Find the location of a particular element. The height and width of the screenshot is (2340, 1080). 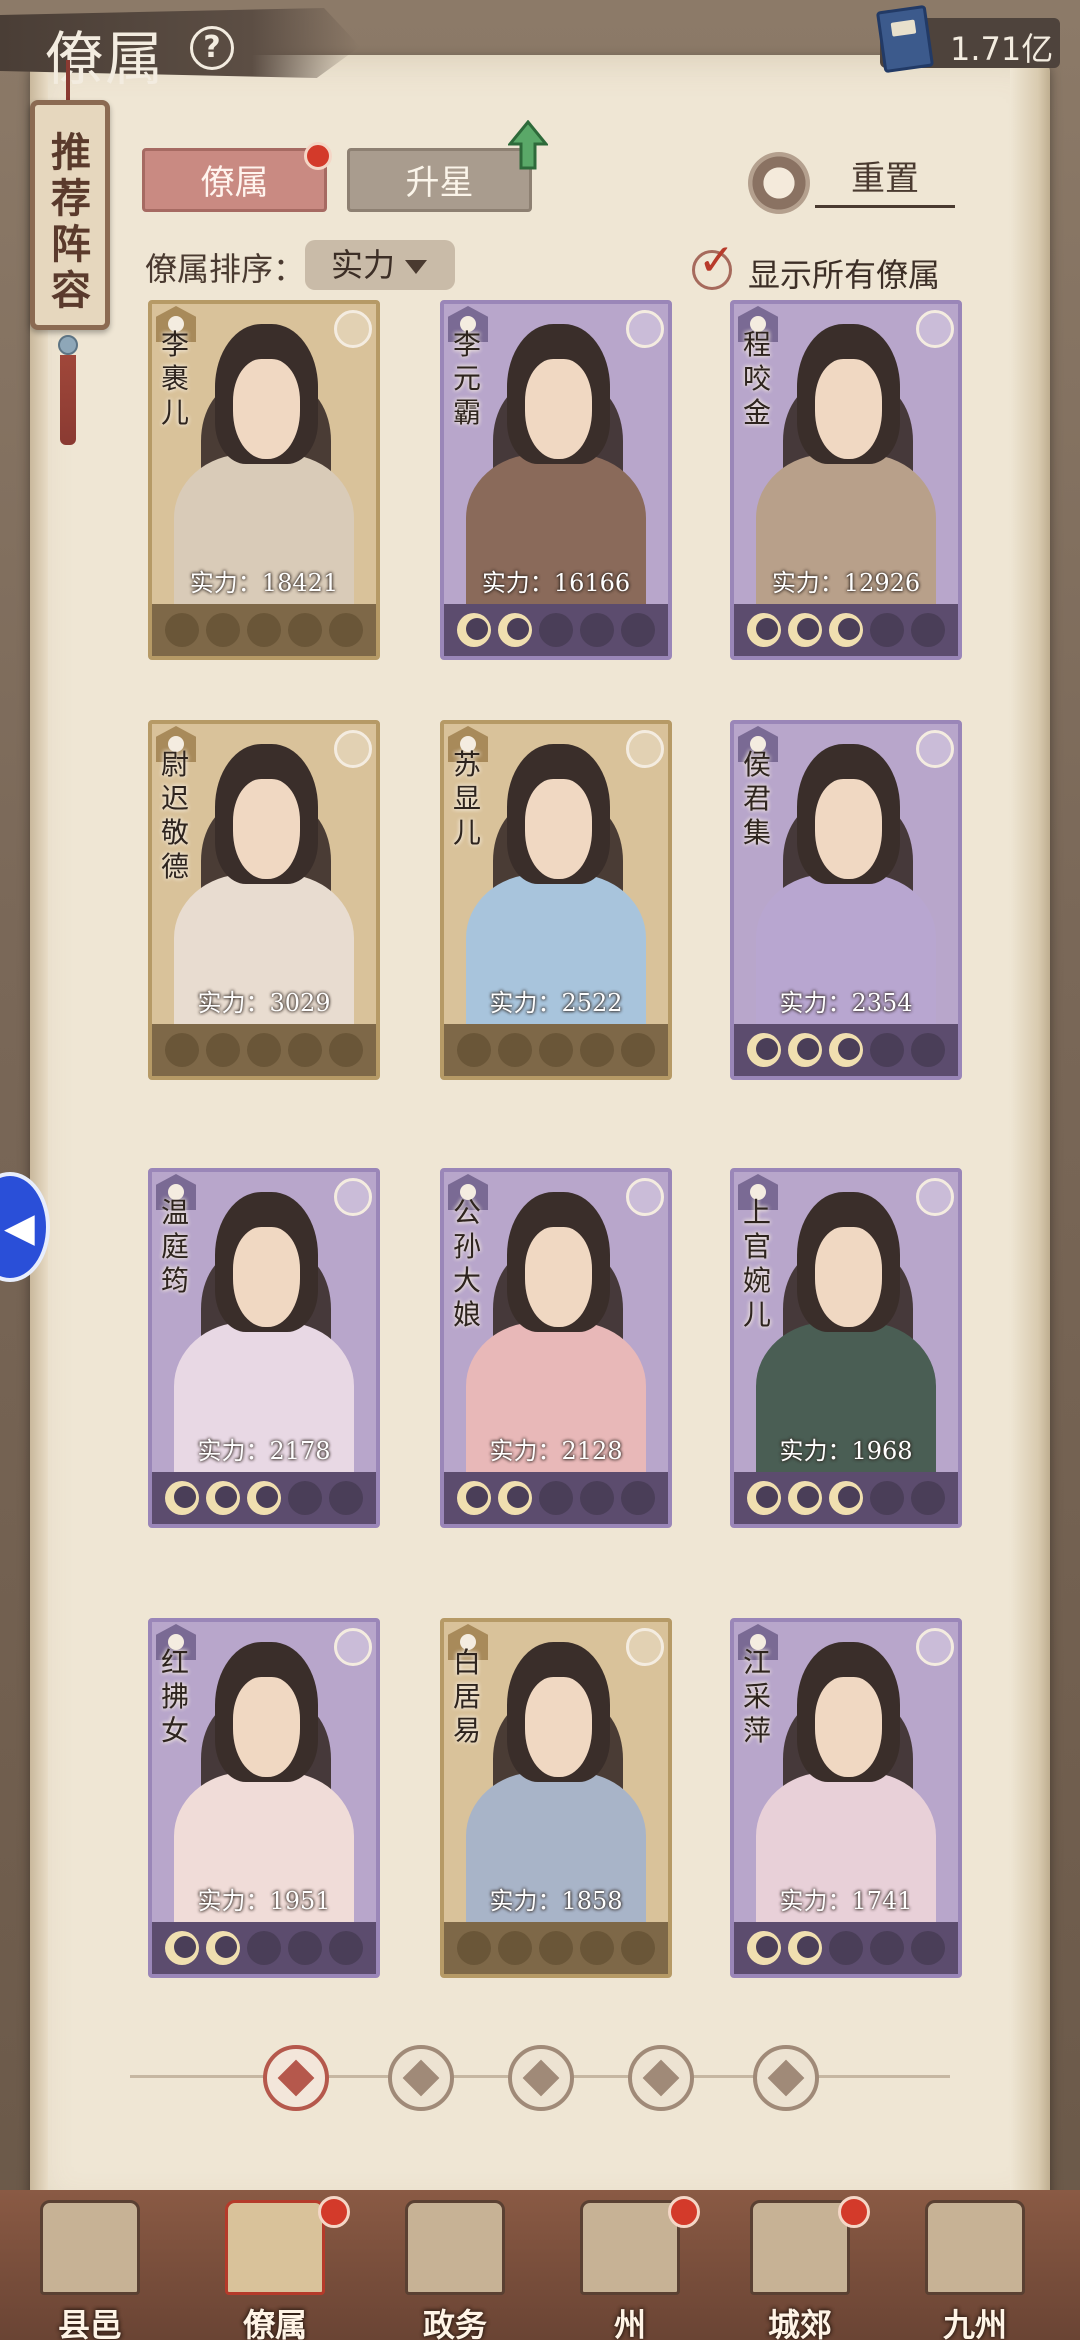

mountain-icon is located at coordinates (630, 2247).